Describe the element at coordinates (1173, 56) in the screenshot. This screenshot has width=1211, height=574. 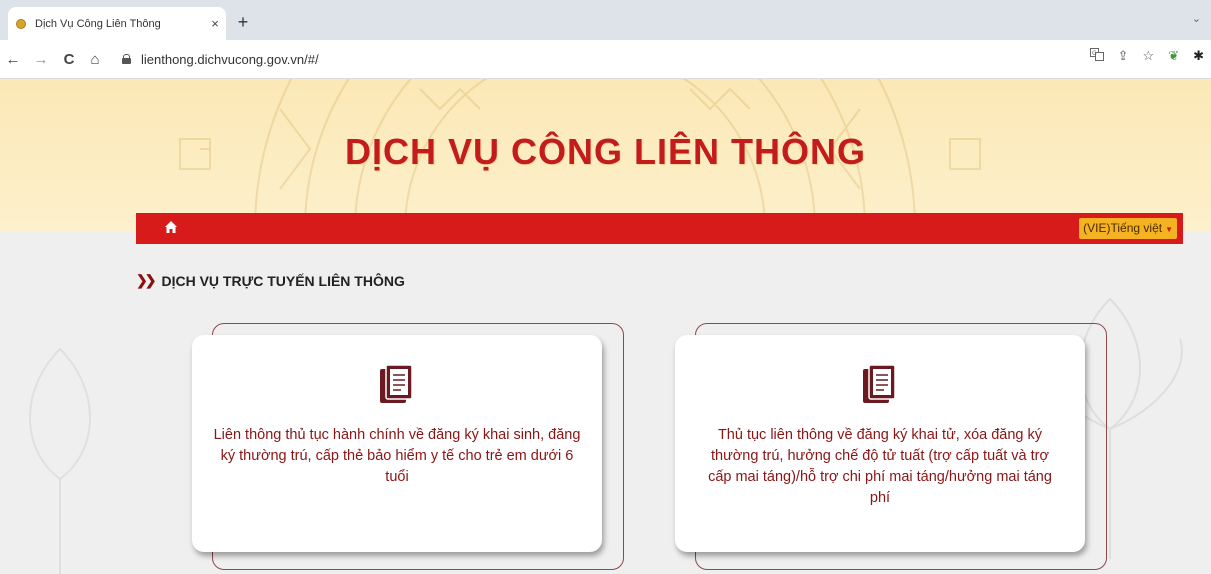
I see `extension-icon: ❦` at that location.